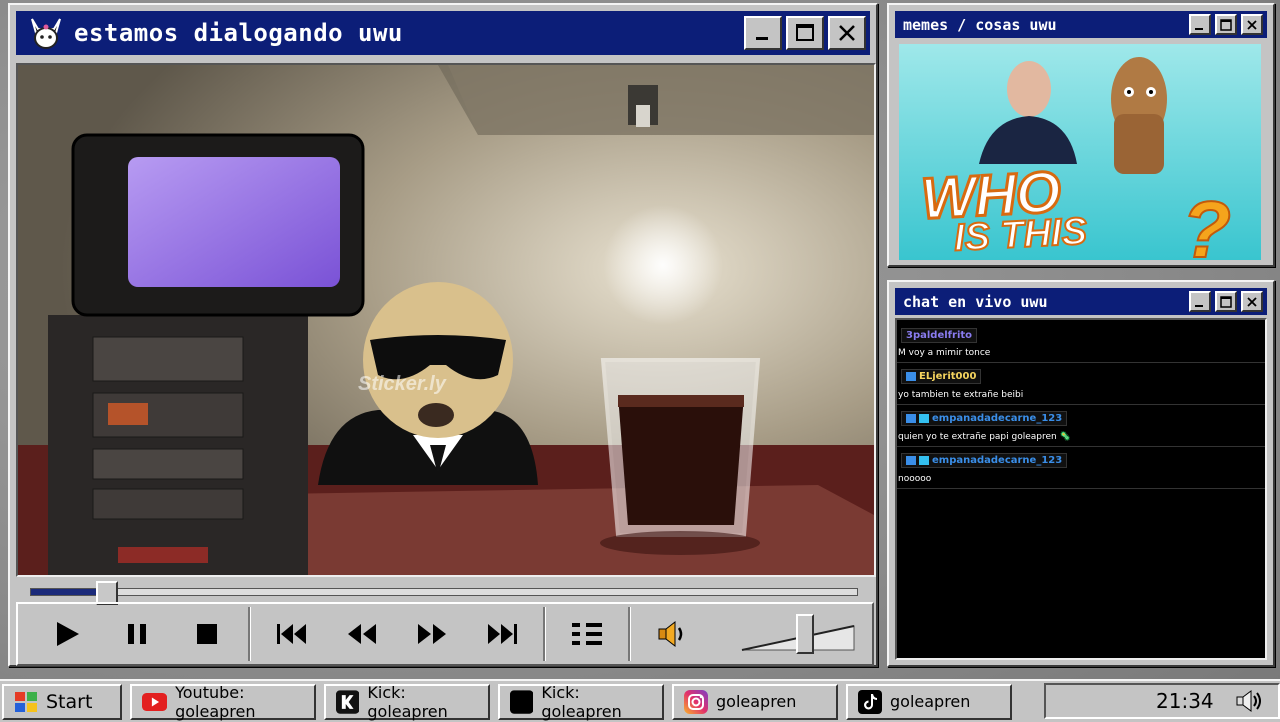 The width and height of the screenshot is (1280, 722). Describe the element at coordinates (975, 301) in the screenshot. I see `window-title: chat en vivo uwu` at that location.